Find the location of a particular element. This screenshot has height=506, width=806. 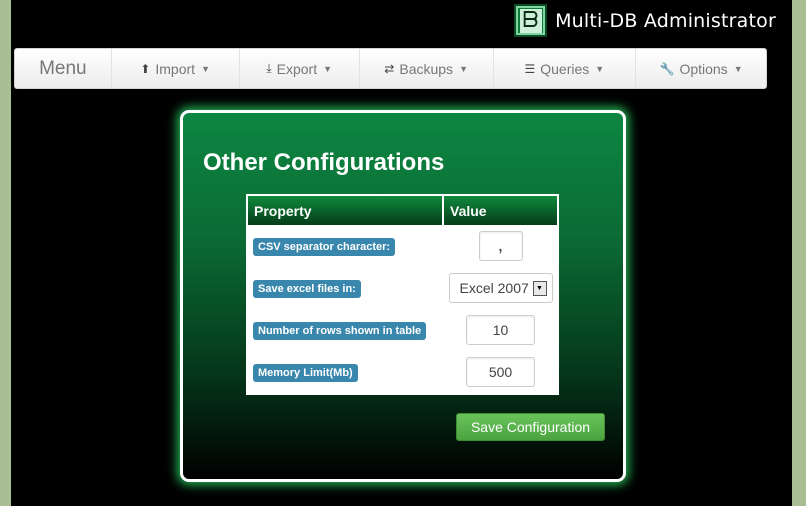

table-row: Number of rows shown in table 10 is located at coordinates (402, 330).